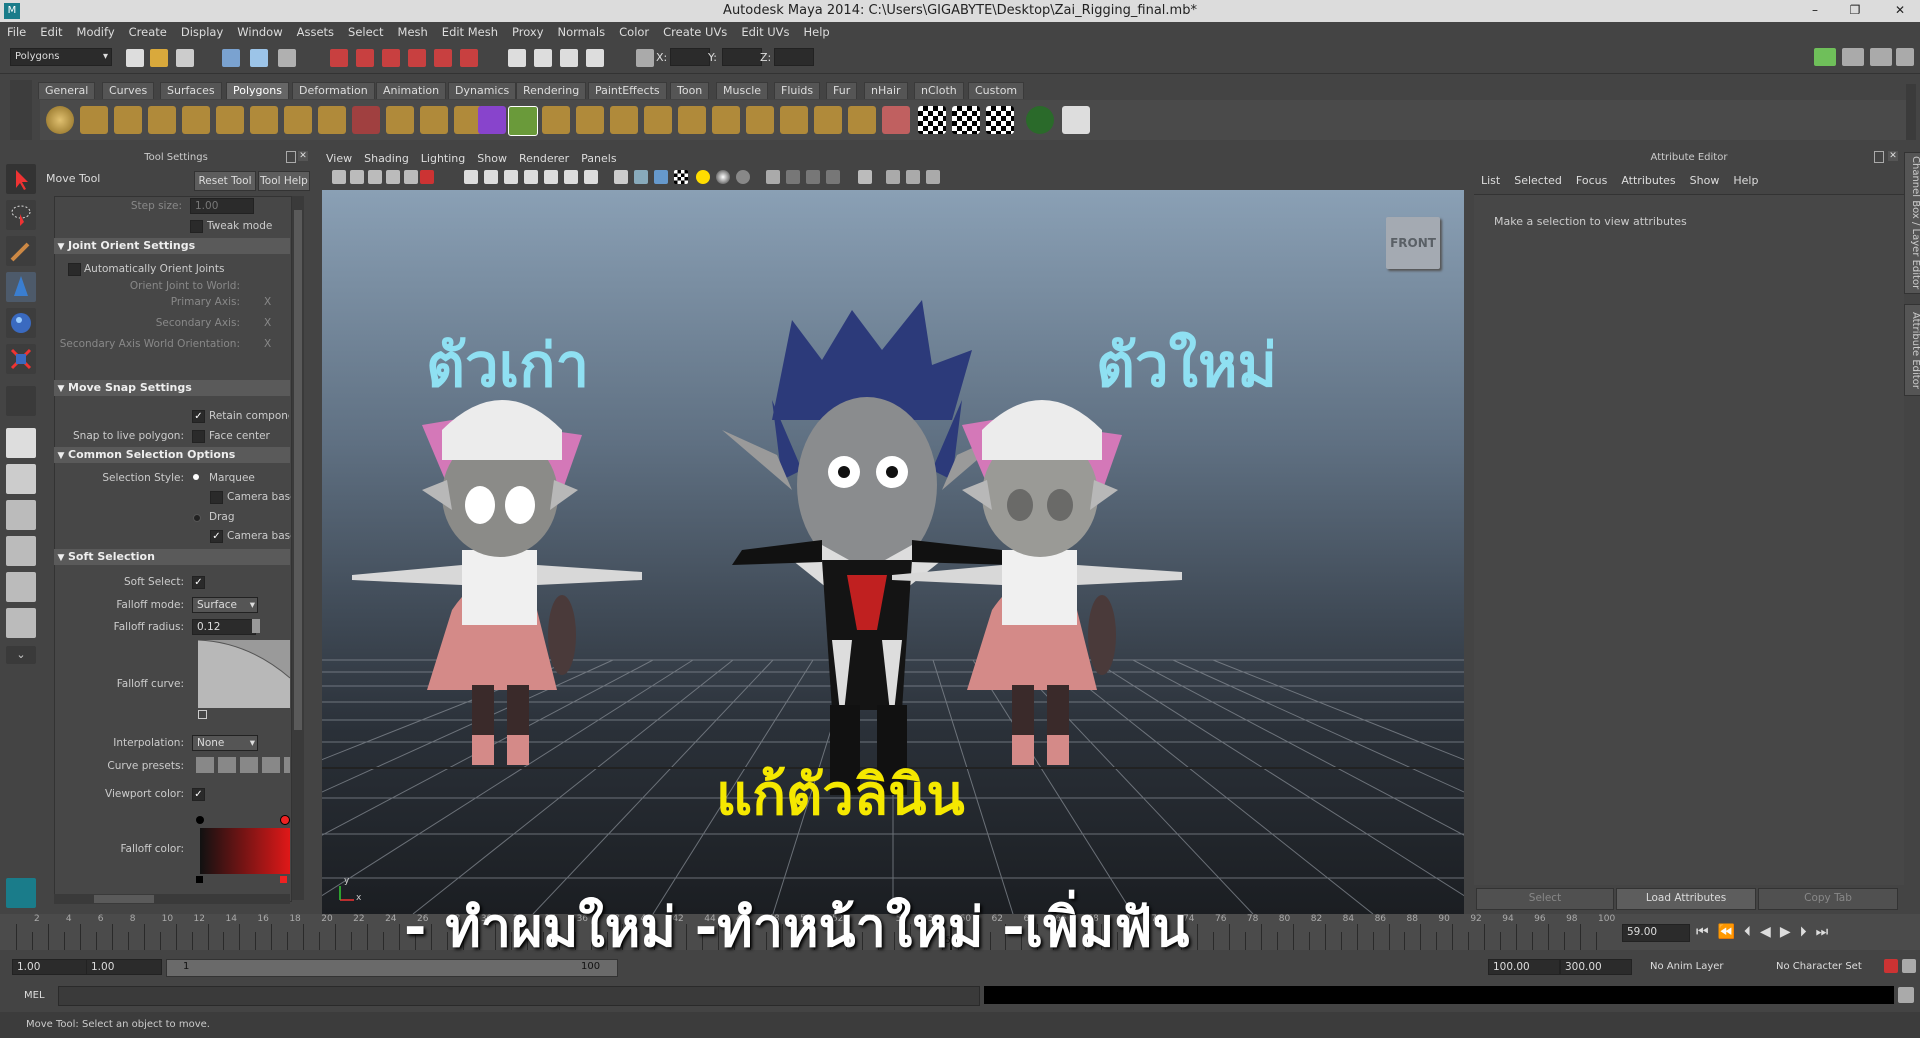 This screenshot has height=1038, width=1920. Describe the element at coordinates (172, 455) in the screenshot. I see `common-selection-section: ▼ Common Selection Options` at that location.